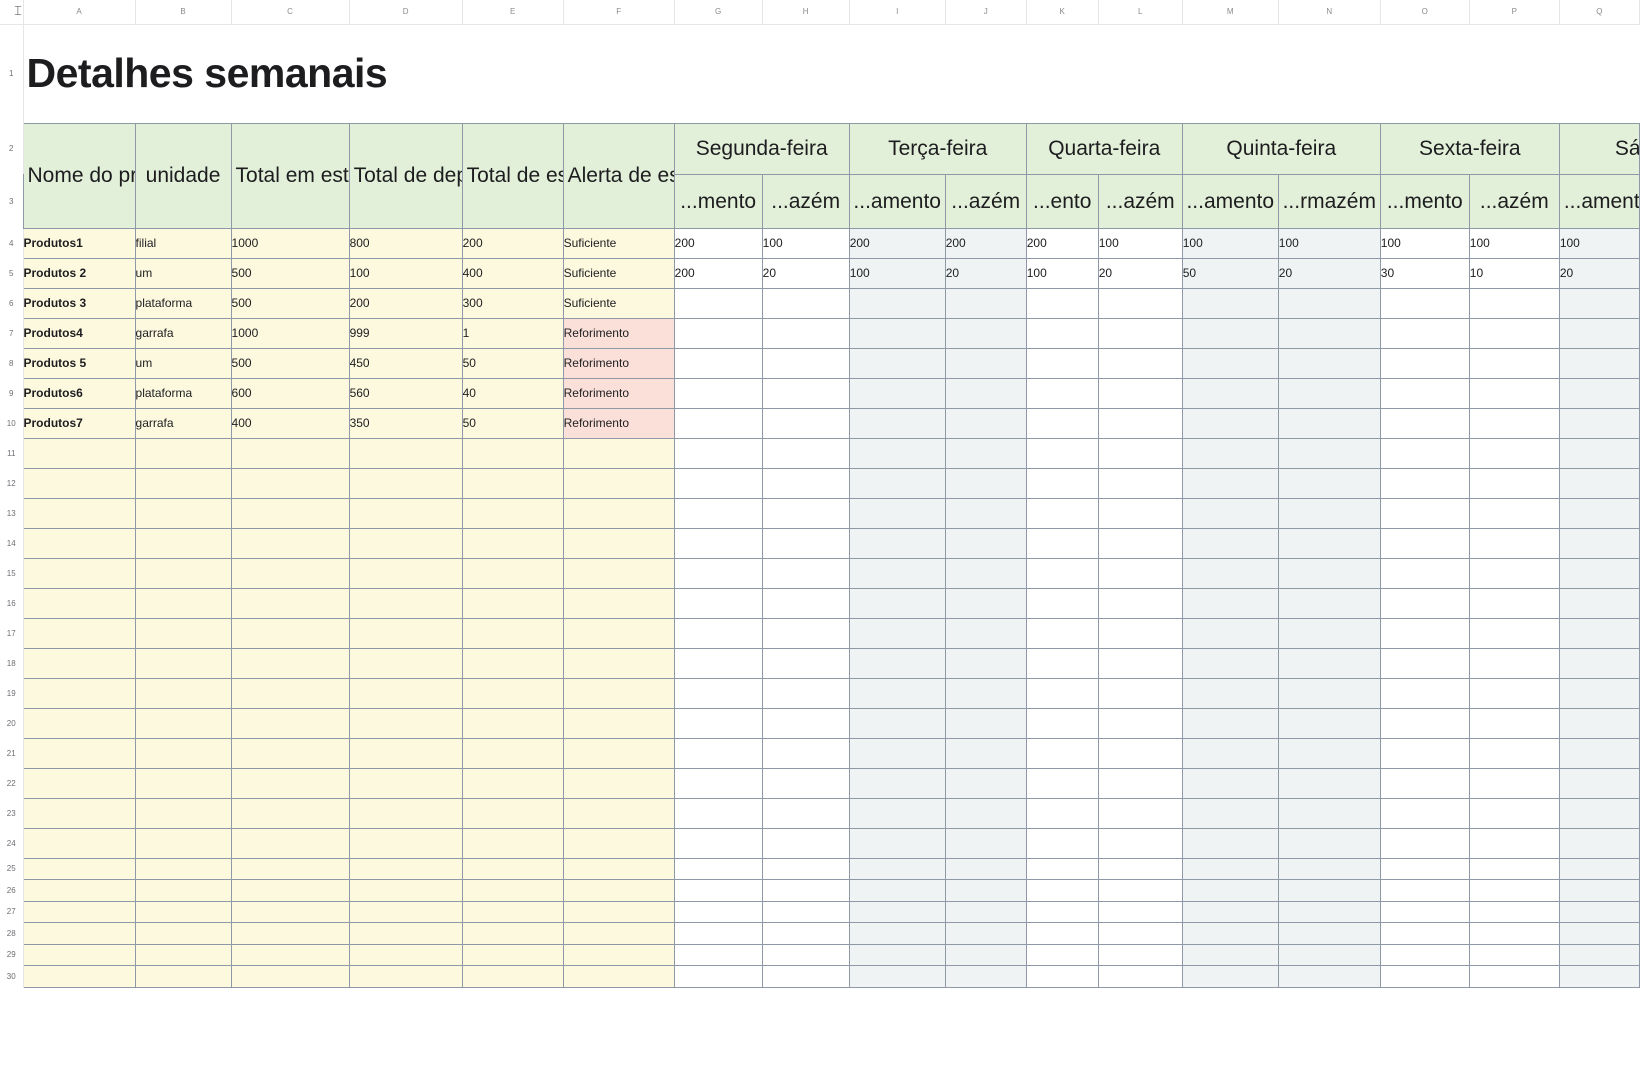  Describe the element at coordinates (1424, 201) in the screenshot. I see `day-subheader: ...mento` at that location.